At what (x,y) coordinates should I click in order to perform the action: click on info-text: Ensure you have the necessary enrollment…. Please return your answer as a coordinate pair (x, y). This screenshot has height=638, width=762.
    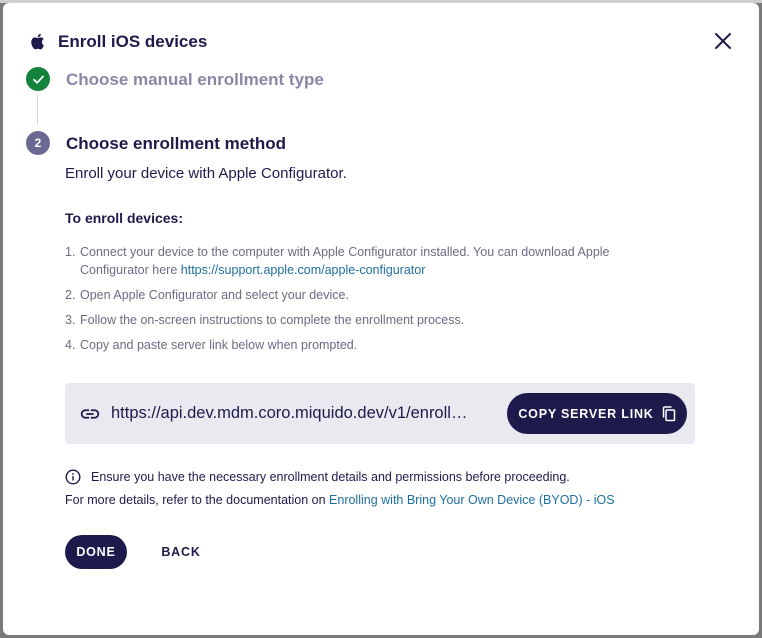
    Looking at the image, I should click on (330, 477).